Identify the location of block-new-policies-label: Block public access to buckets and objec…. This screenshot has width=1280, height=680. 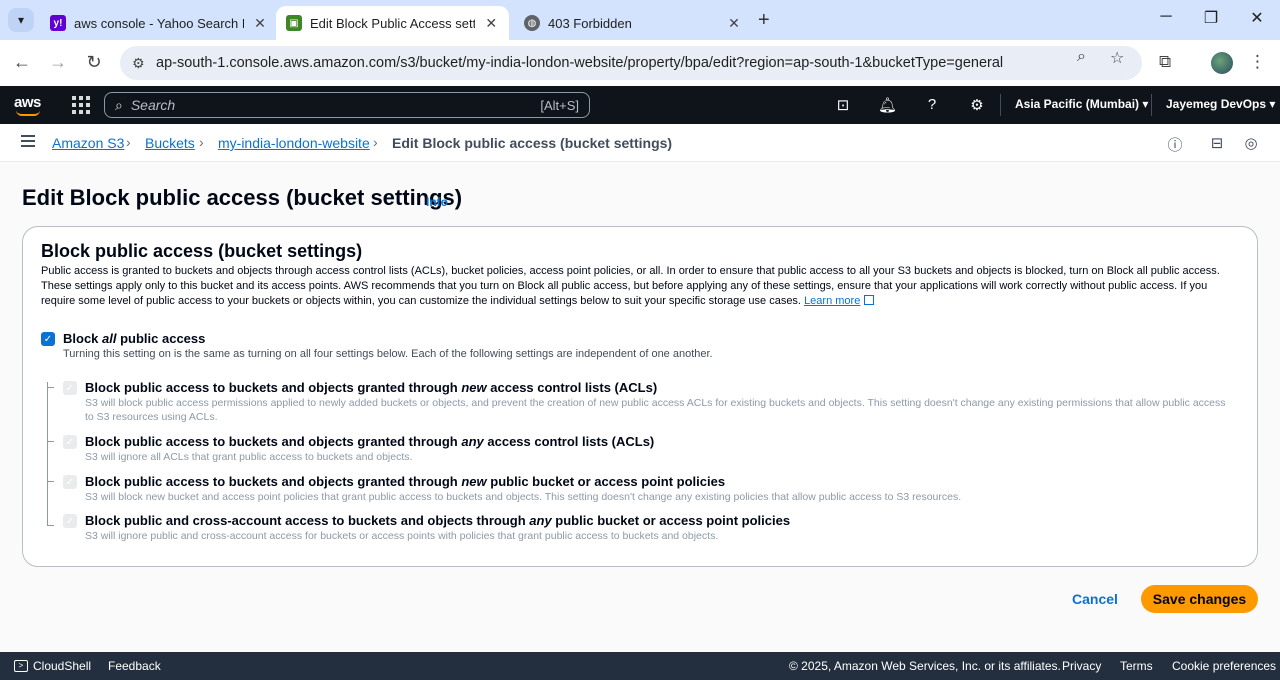
(405, 481).